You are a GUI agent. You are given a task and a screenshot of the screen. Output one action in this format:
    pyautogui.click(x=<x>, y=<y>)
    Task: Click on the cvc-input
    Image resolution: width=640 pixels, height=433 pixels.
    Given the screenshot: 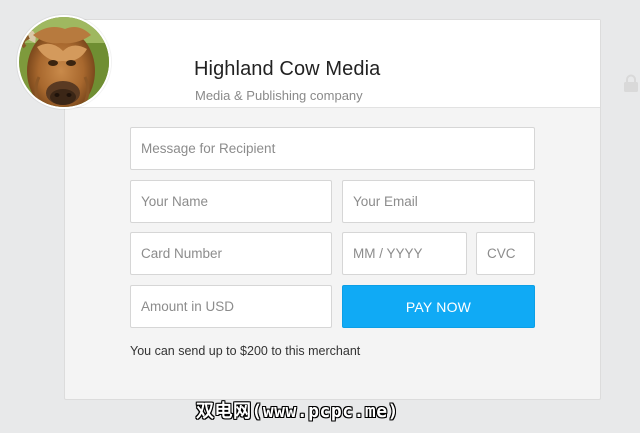 What is the action you would take?
    pyautogui.click(x=505, y=253)
    